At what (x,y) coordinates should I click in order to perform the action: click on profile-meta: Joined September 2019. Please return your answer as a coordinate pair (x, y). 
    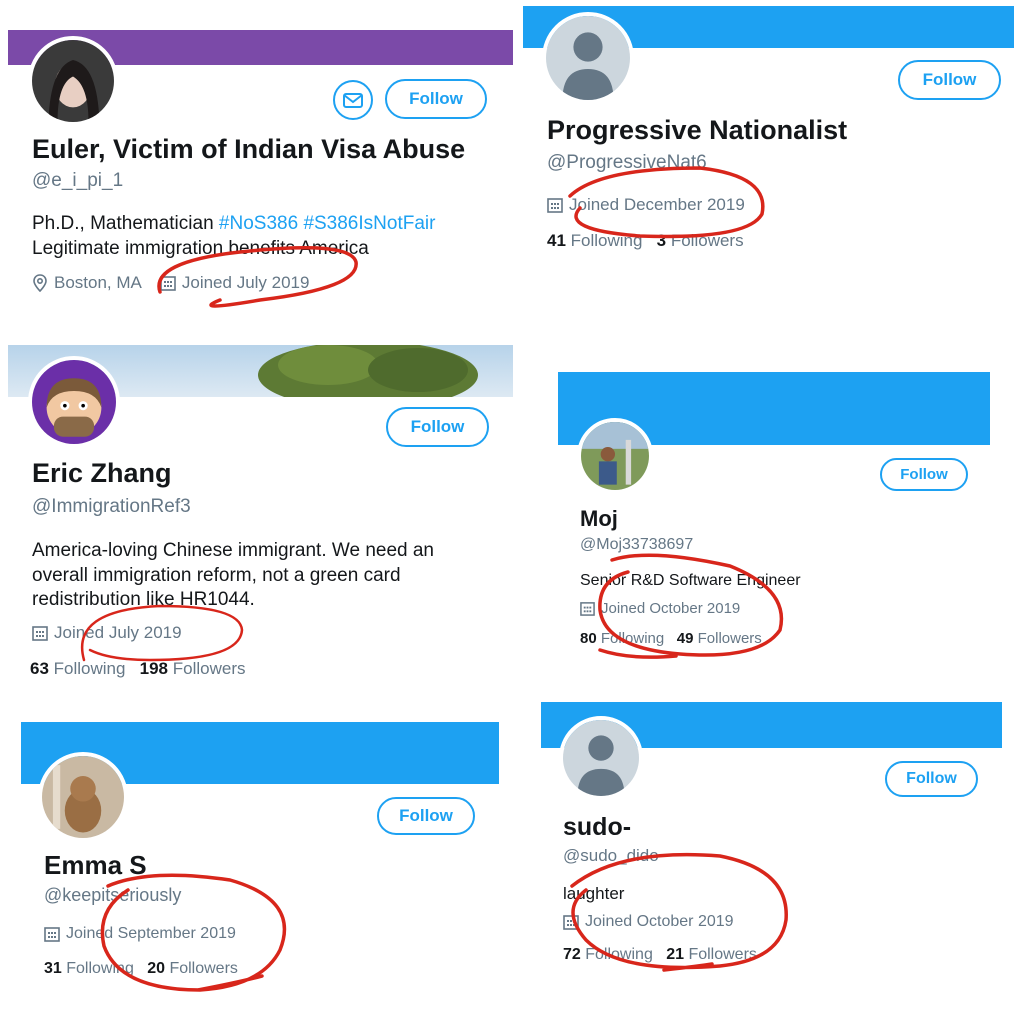
    Looking at the image, I should click on (140, 934).